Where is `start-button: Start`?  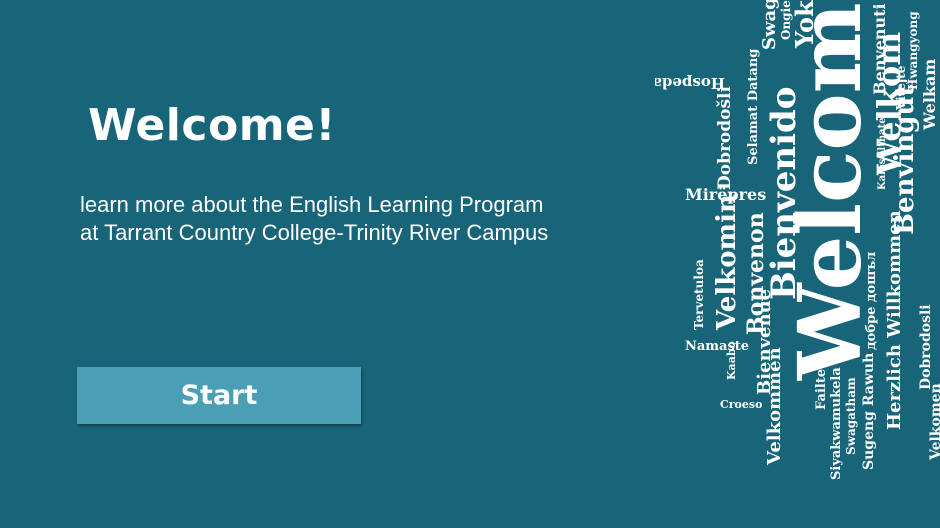
start-button: Start is located at coordinates (219, 395).